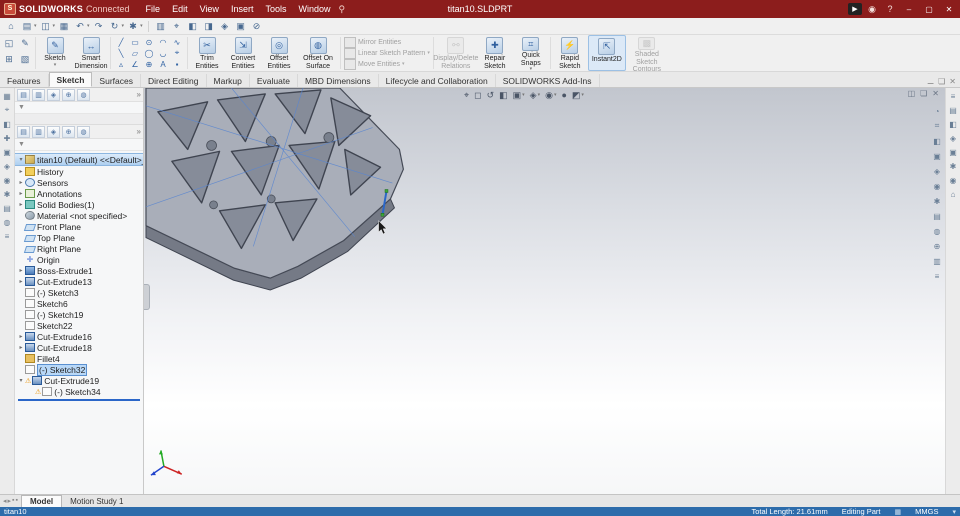 This screenshot has width=960, height=516. What do you see at coordinates (314, 9) in the screenshot?
I see `menu-window: Window` at bounding box center [314, 9].